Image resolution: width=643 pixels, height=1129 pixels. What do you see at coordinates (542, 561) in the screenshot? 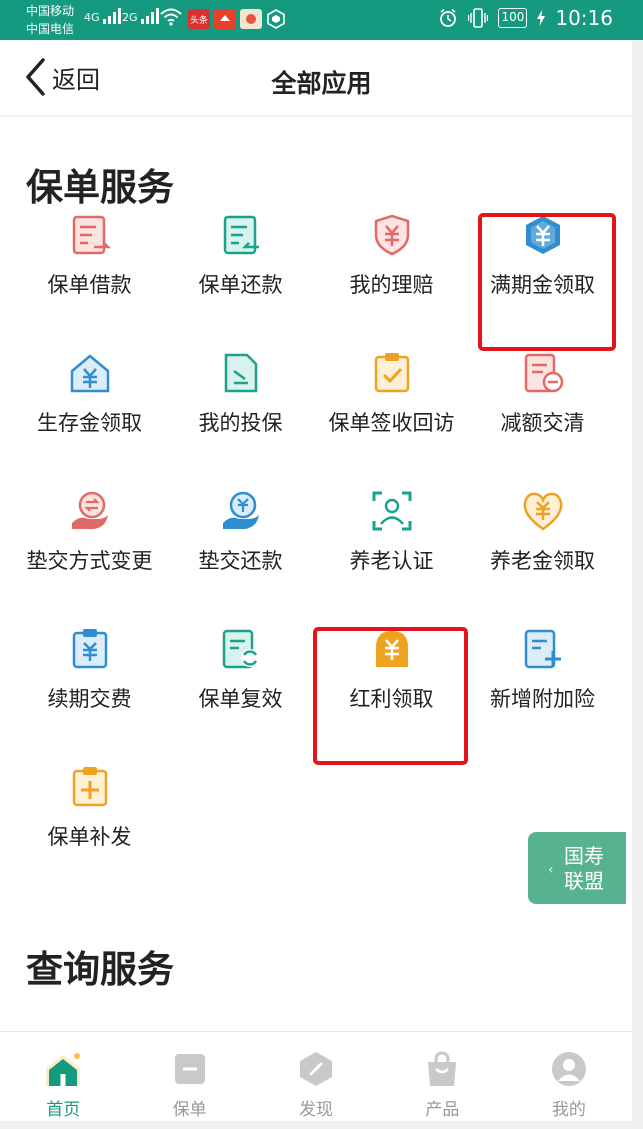
I see `app-label: 养老金领取` at bounding box center [542, 561].